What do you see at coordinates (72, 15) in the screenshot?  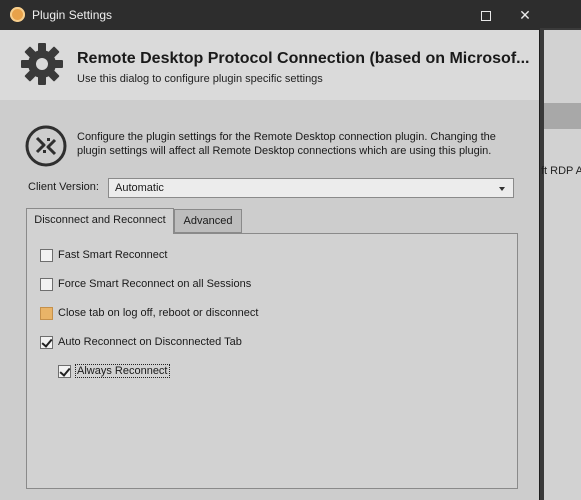 I see `window-title: Plugin Settings` at bounding box center [72, 15].